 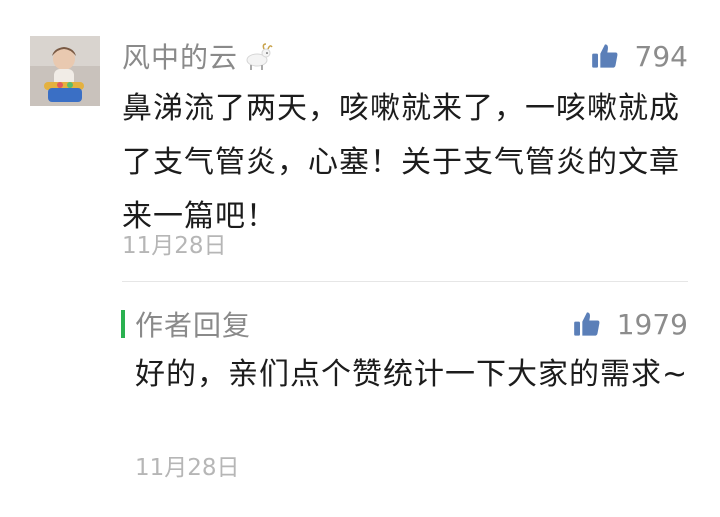 I want to click on comment-like-button: 794, so click(x=639, y=56).